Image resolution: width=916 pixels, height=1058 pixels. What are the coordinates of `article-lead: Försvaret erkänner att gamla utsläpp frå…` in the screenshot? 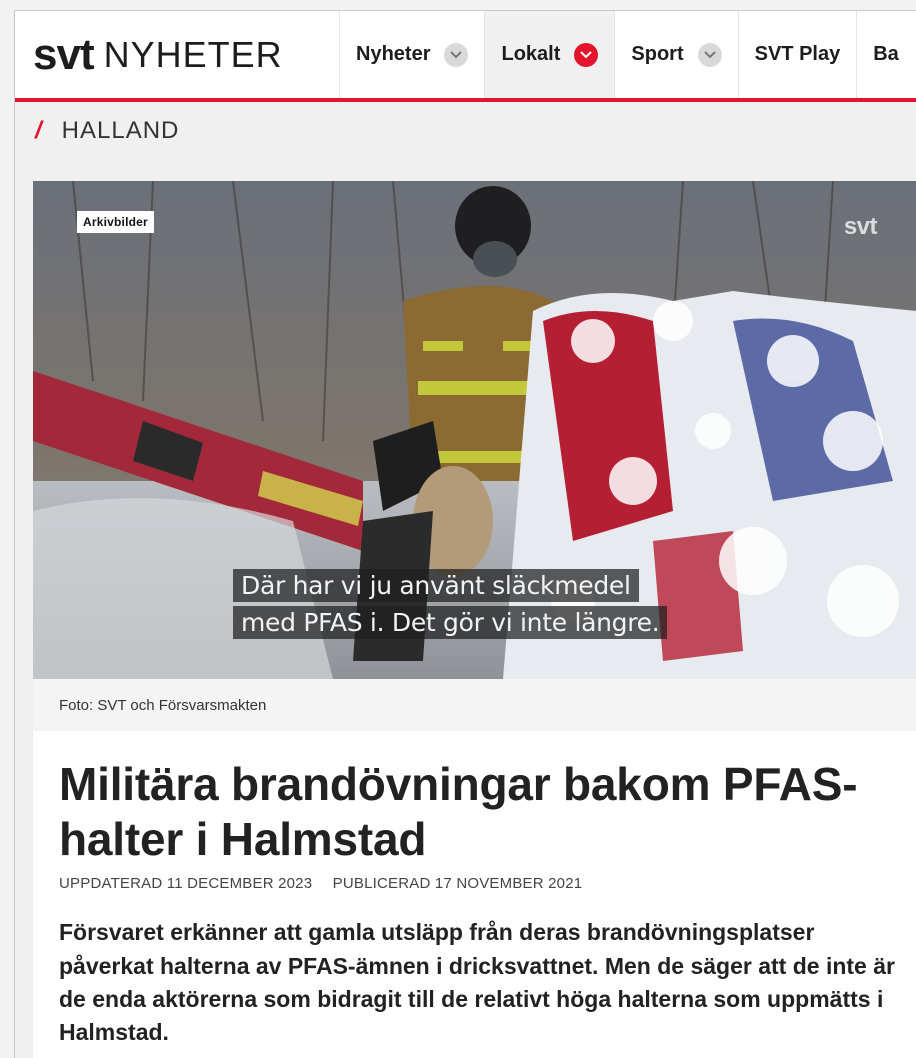 It's located at (477, 982).